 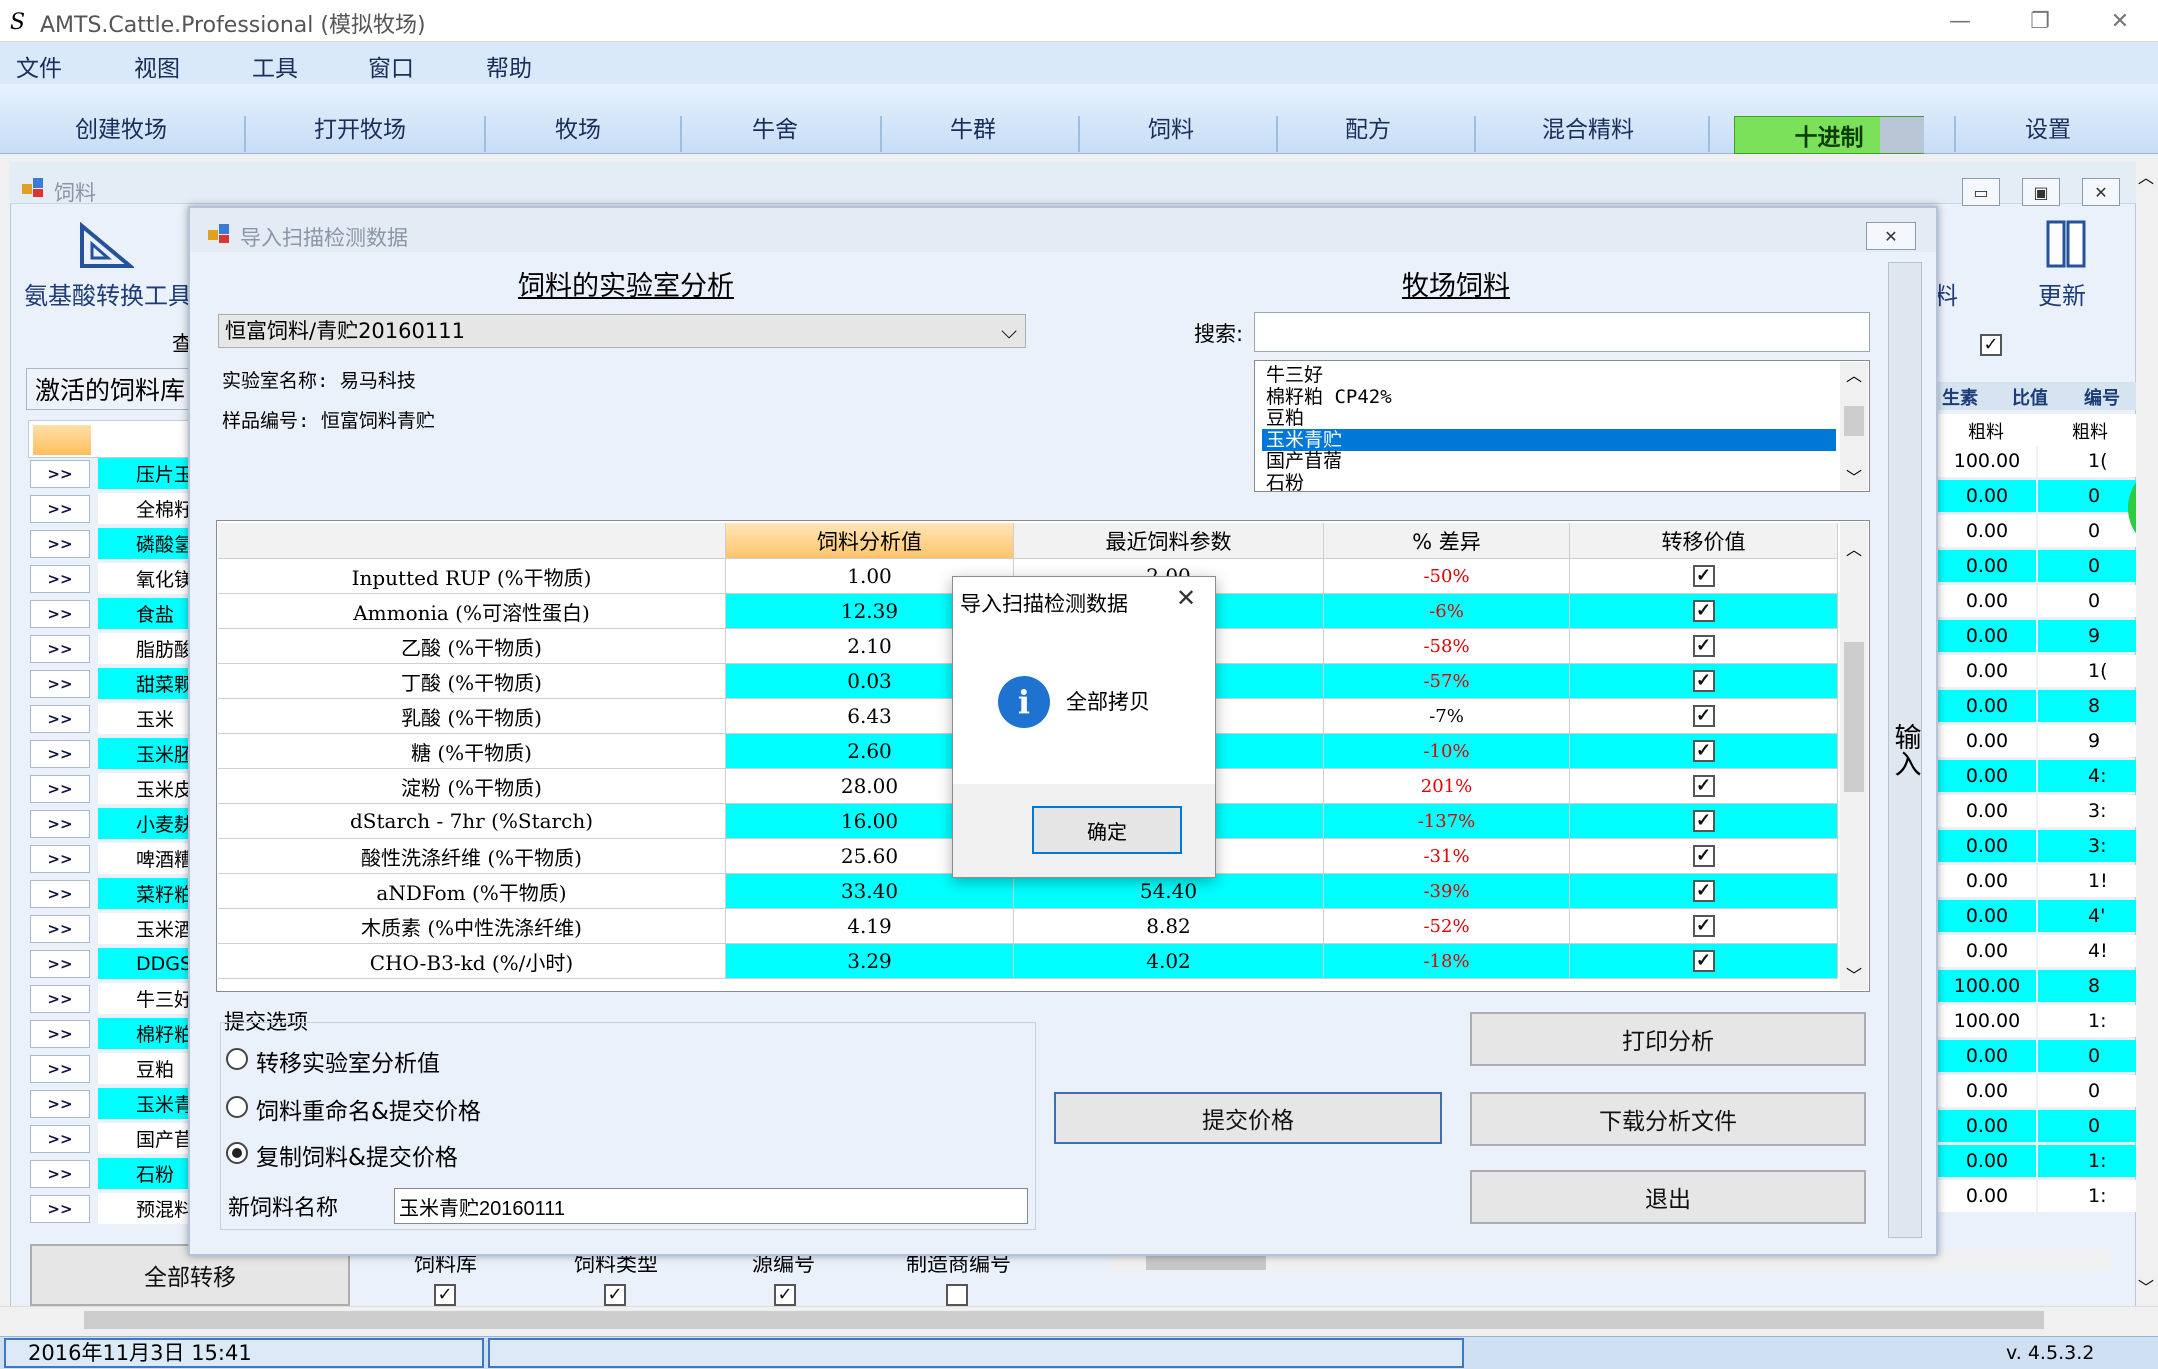 What do you see at coordinates (121, 127) in the screenshot?
I see `toolbar-create-ranch: 创建牧场` at bounding box center [121, 127].